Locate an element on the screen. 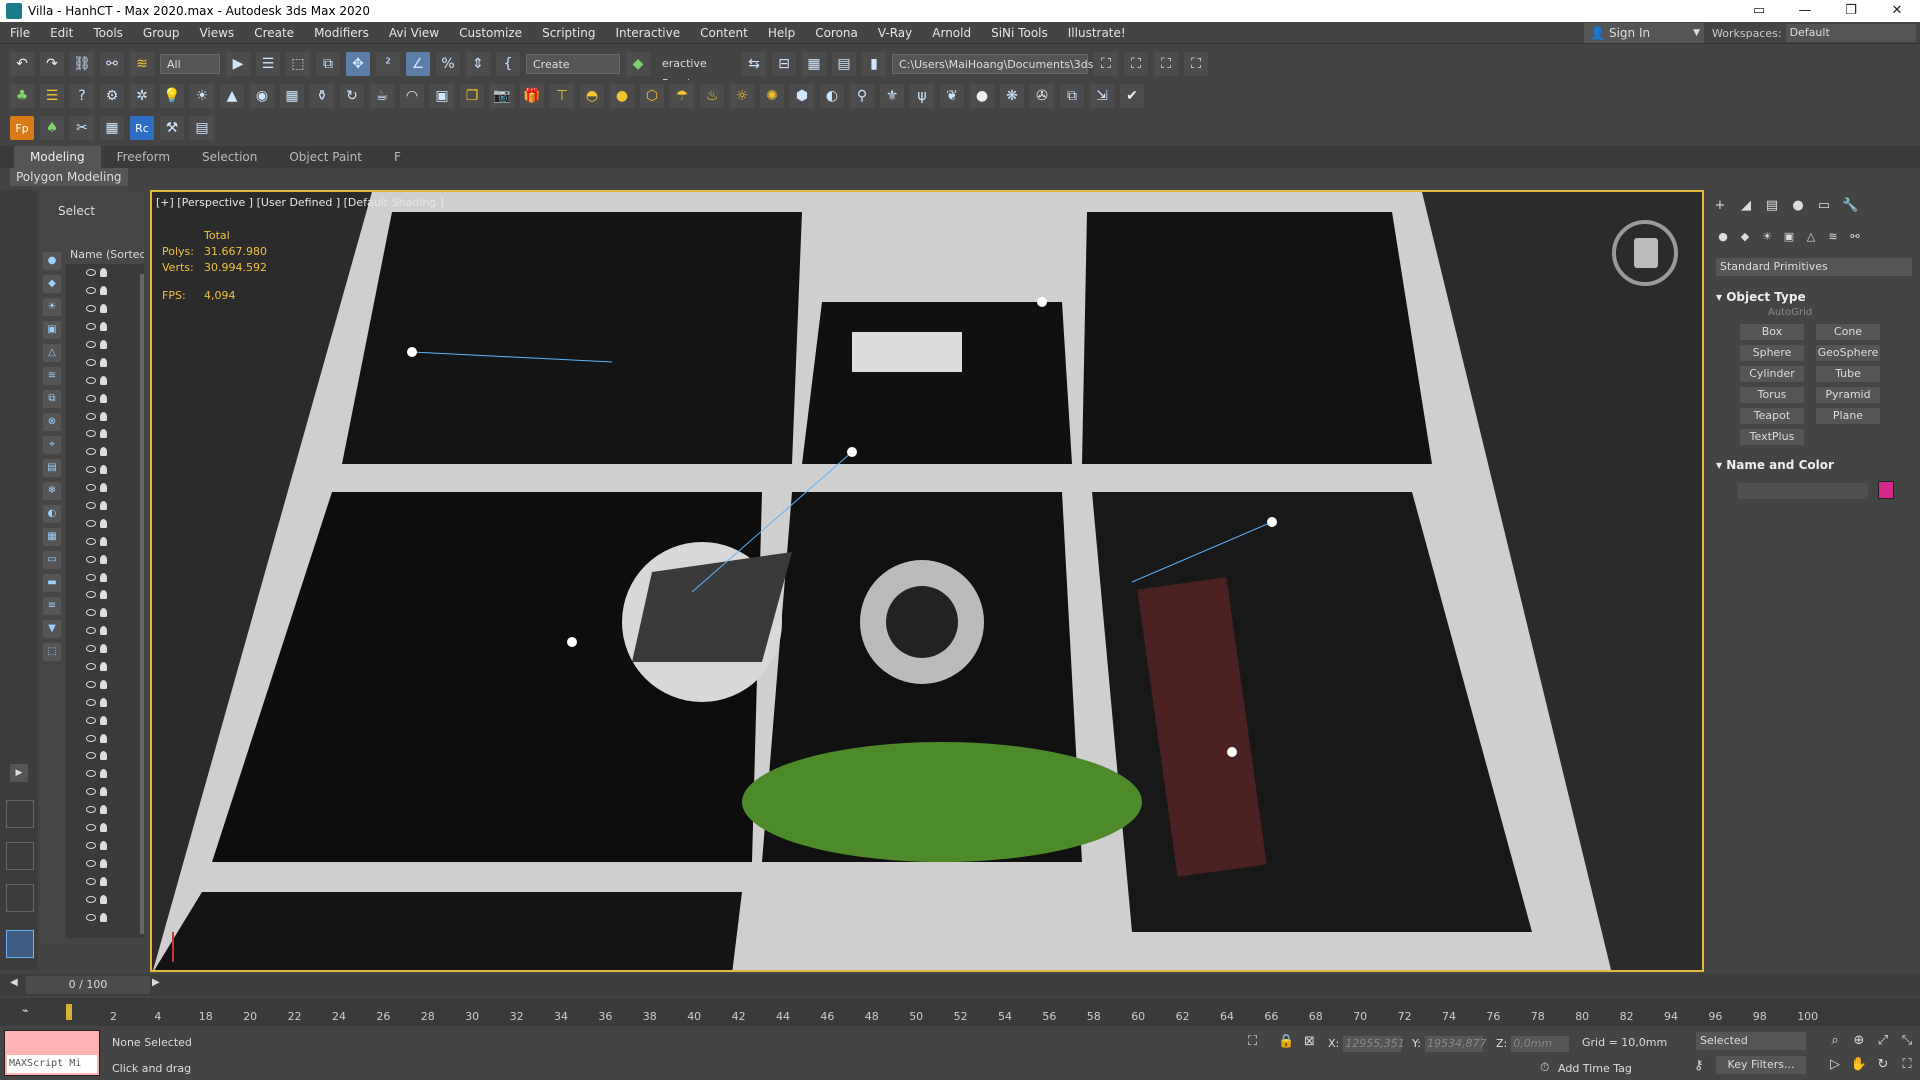 This screenshot has height=1080, width=1920. z-field: 0,0mm is located at coordinates (1540, 1044).